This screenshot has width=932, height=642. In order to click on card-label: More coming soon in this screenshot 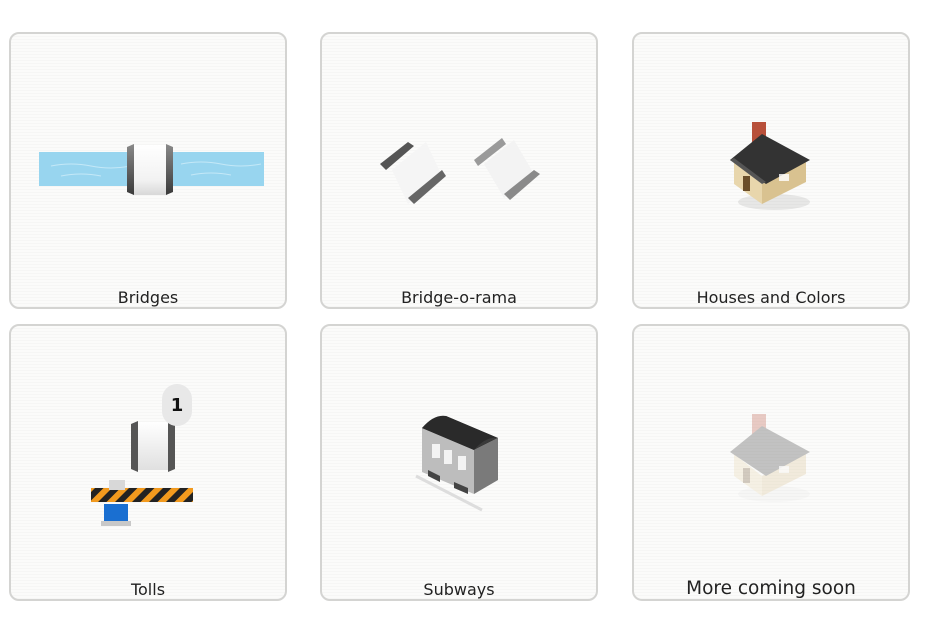, I will do `click(771, 588)`.